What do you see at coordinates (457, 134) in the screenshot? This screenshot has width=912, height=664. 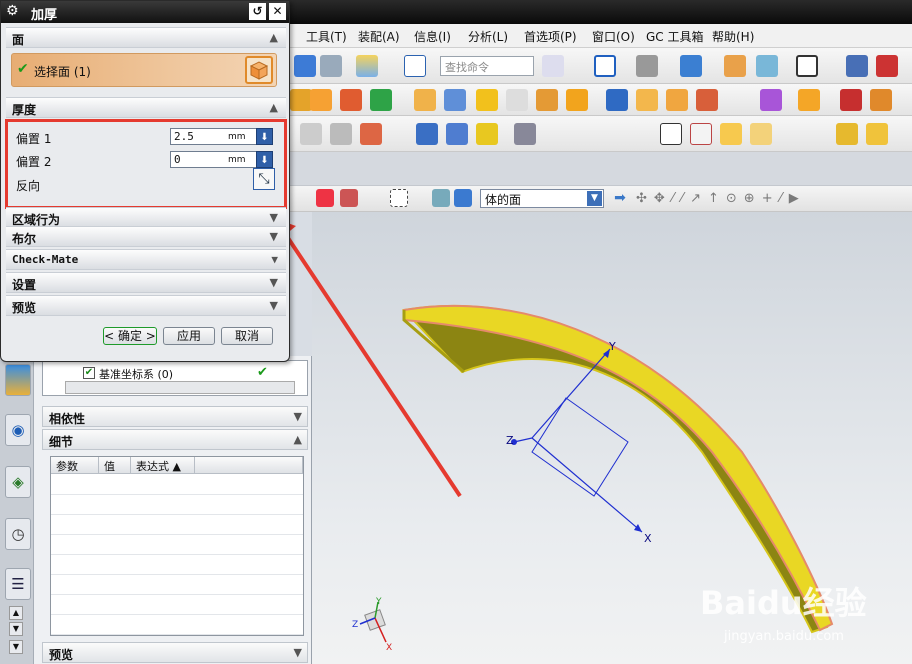 I see `spring-icon` at bounding box center [457, 134].